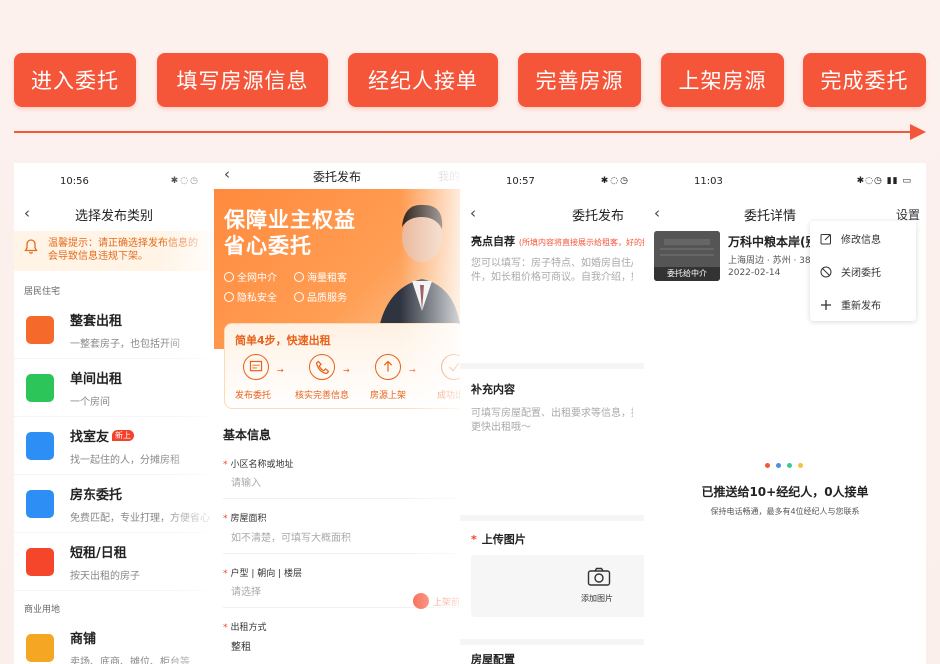  What do you see at coordinates (463, 132) in the screenshot?
I see `process-arrow-line` at bounding box center [463, 132].